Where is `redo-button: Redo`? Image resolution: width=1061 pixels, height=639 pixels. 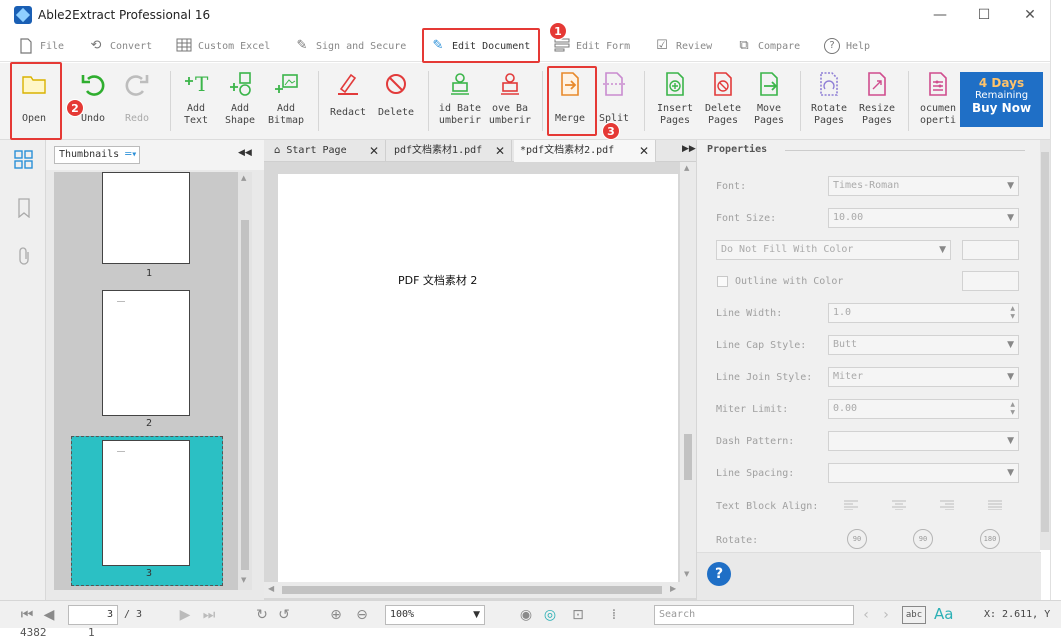
redo-button: Redo is located at coordinates (137, 98).